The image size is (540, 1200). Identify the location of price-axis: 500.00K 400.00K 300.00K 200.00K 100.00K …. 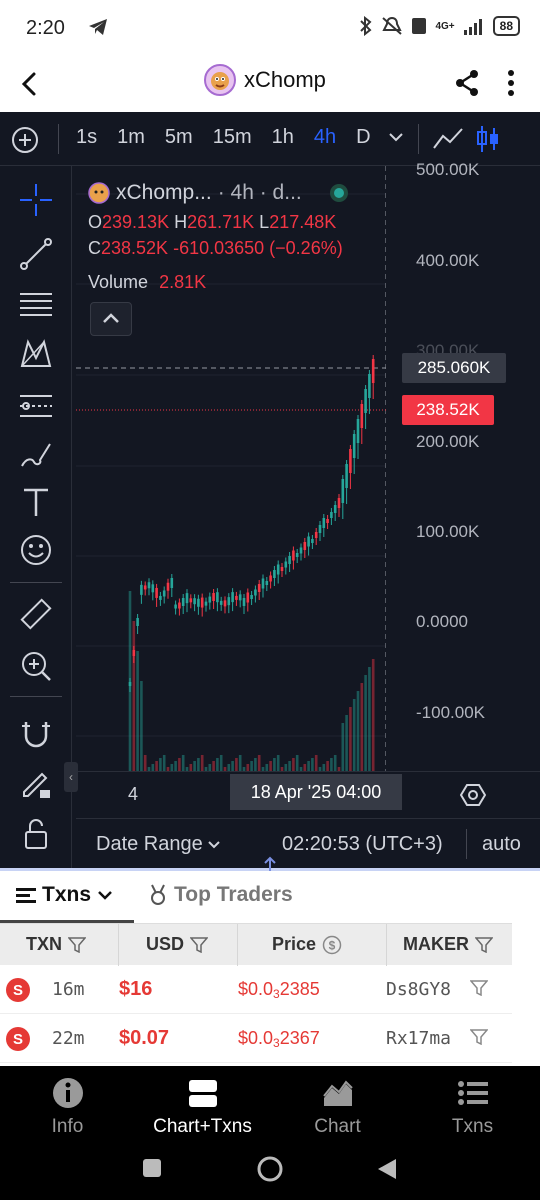
(463, 465).